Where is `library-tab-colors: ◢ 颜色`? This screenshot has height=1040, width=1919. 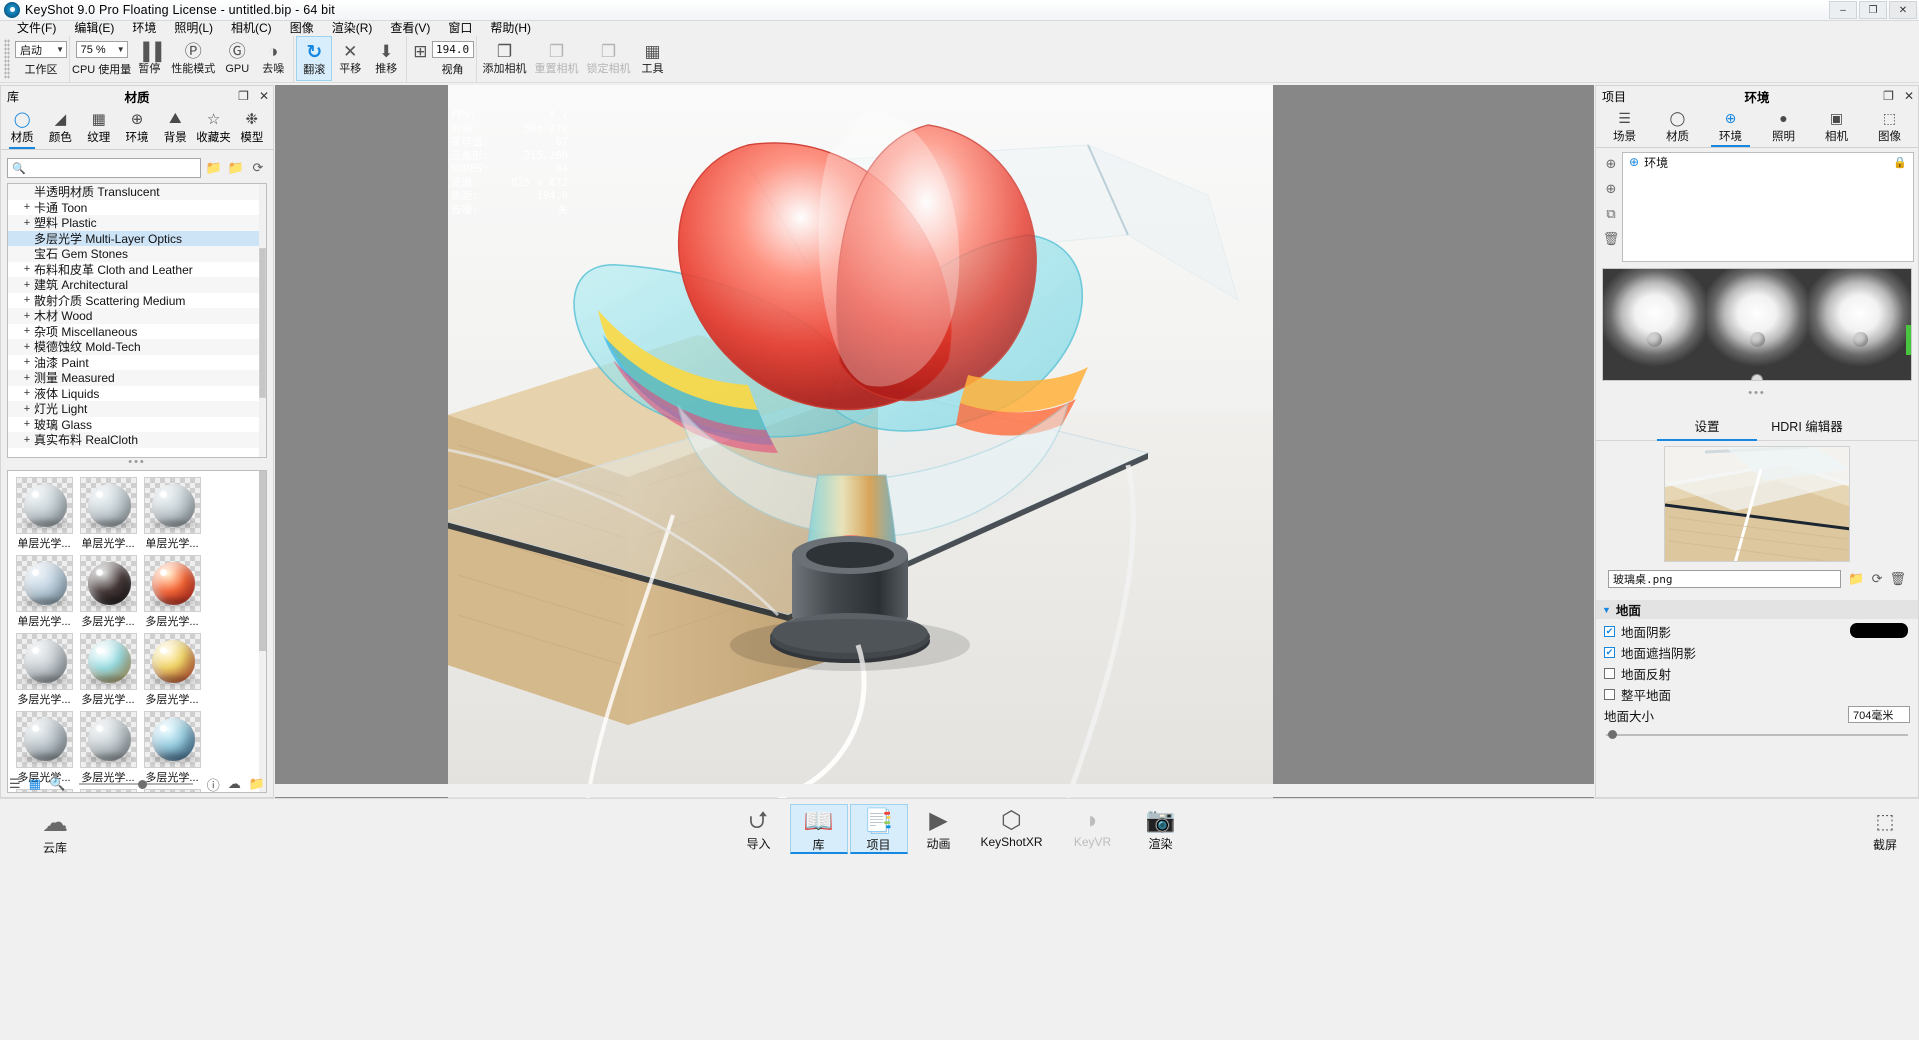
library-tab-colors: ◢ 颜色 is located at coordinates (60, 127).